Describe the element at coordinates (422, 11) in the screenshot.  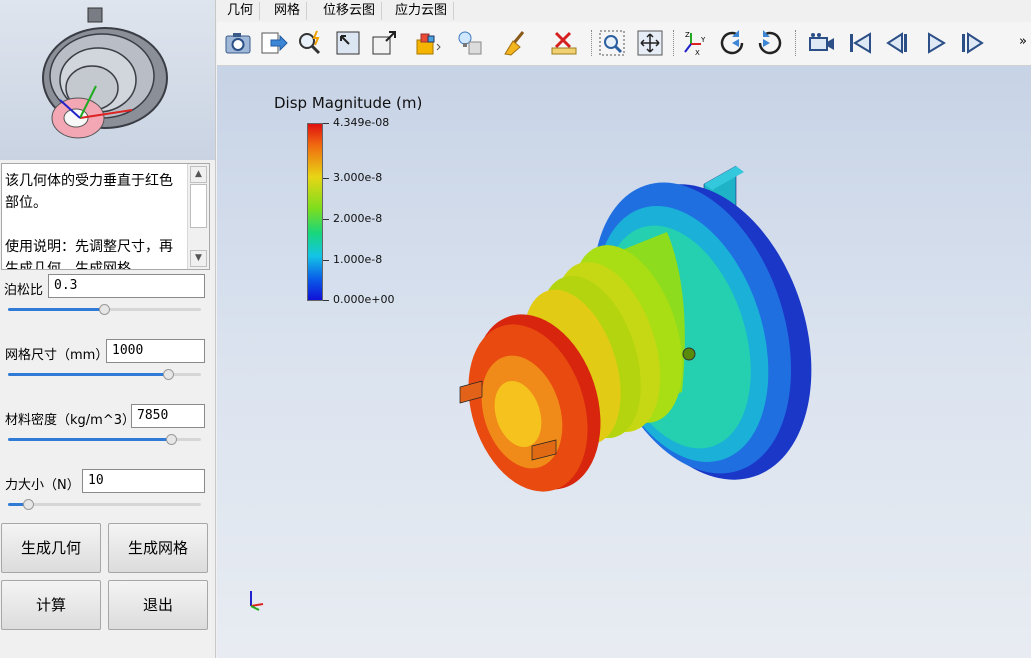
I see `menu-stress-contour: 应力云图` at that location.